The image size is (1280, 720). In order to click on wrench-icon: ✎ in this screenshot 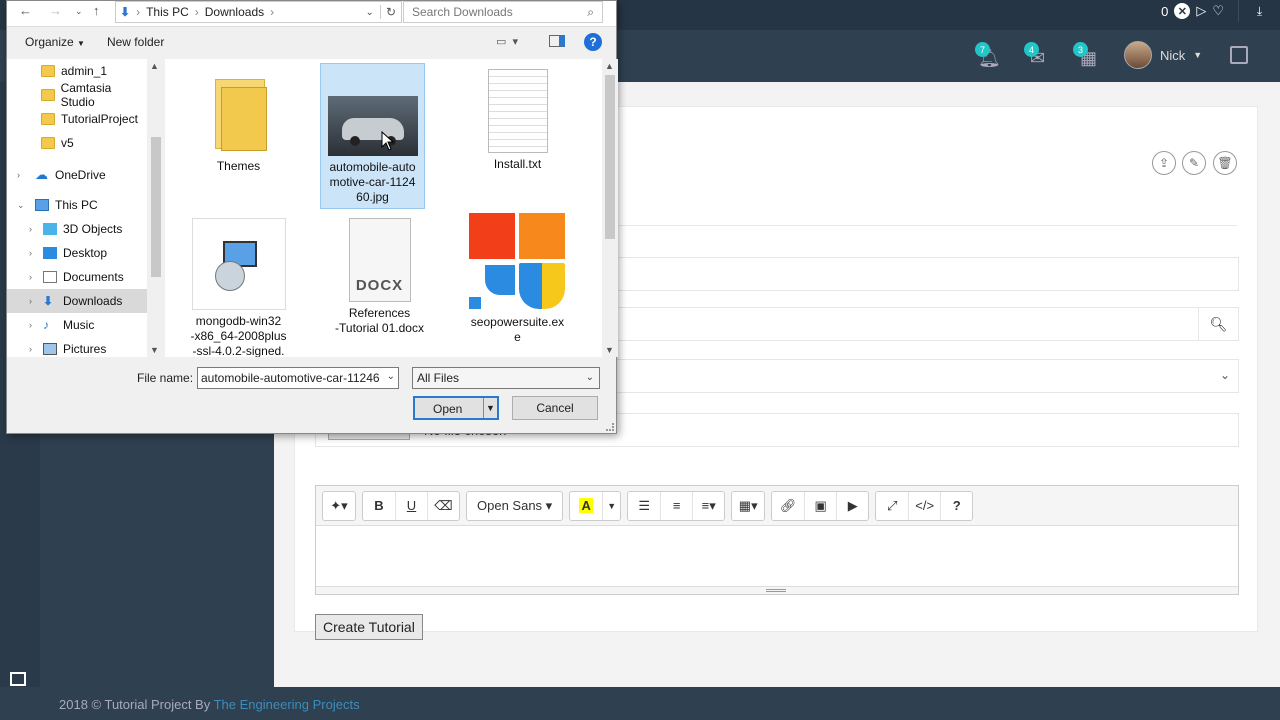, I will do `click(1194, 163)`.